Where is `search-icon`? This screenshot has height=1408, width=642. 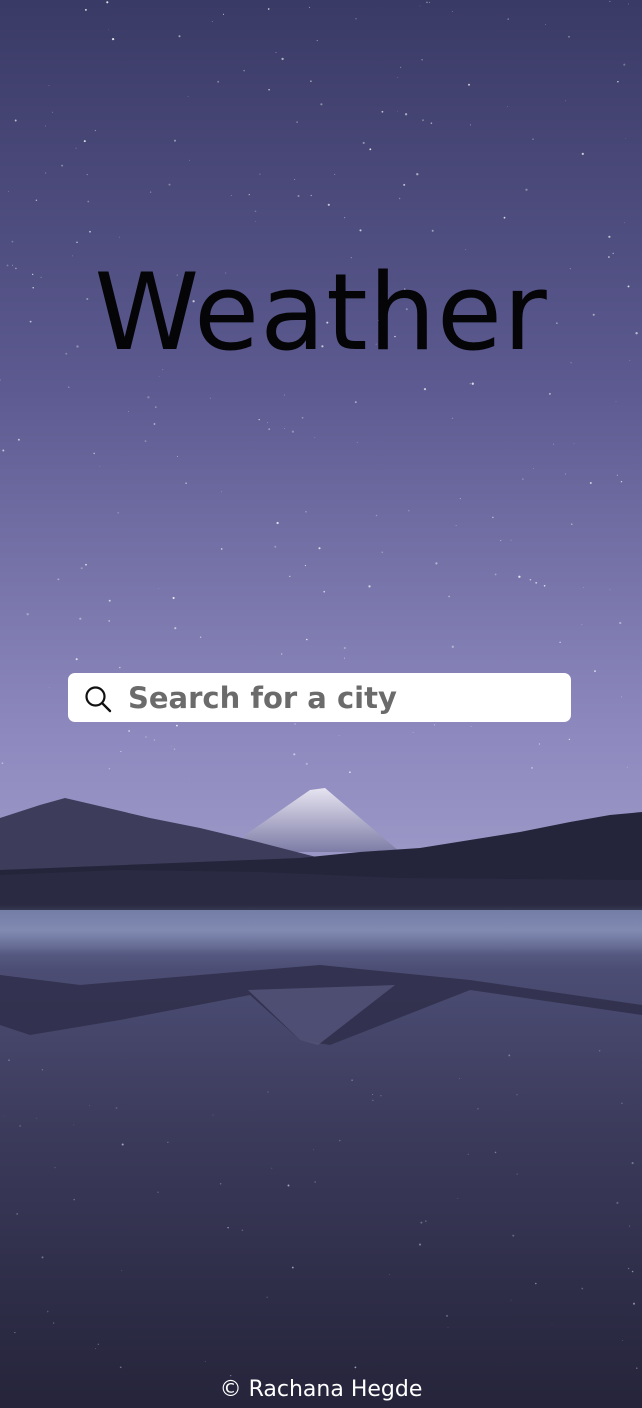 search-icon is located at coordinates (98, 699).